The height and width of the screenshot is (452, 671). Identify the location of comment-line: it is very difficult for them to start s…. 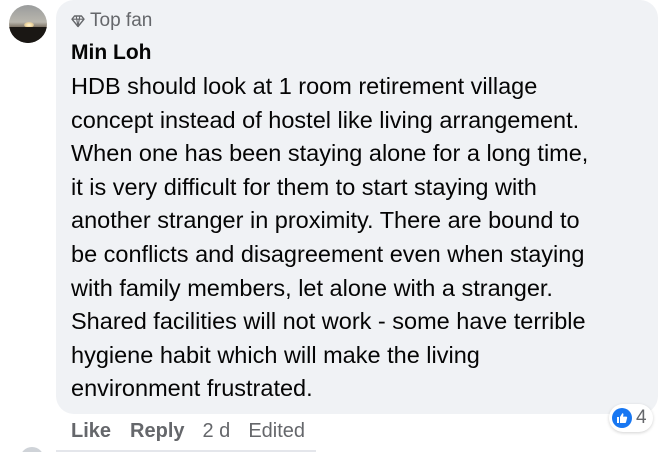
(304, 186).